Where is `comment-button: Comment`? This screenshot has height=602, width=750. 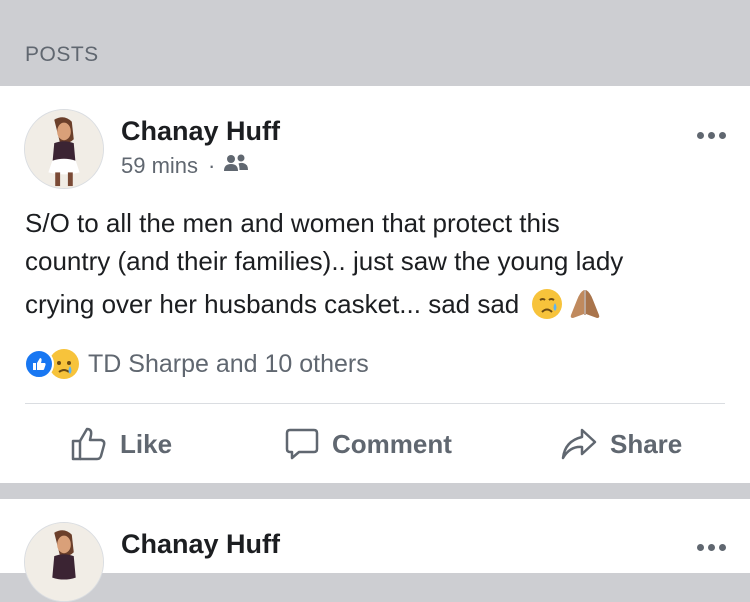
comment-button: Comment is located at coordinates (368, 444).